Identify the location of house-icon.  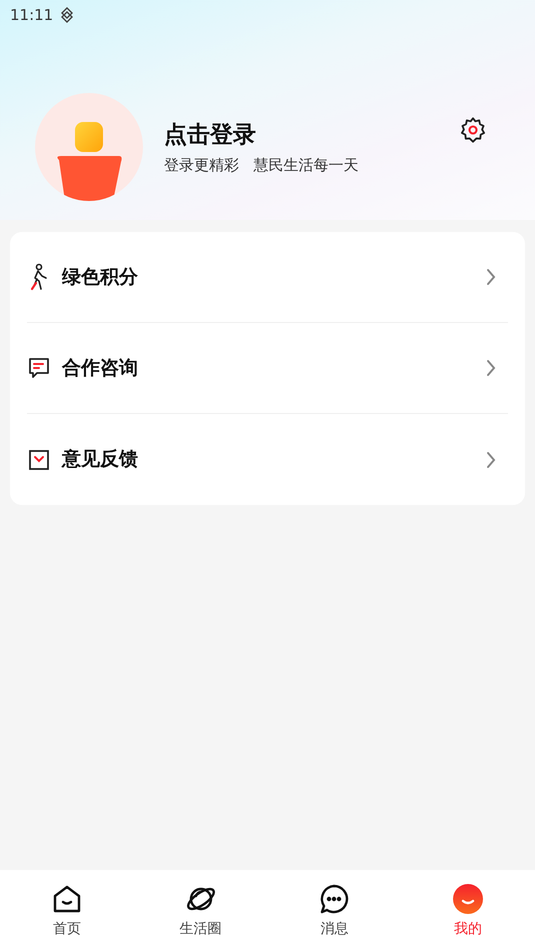
(67, 899).